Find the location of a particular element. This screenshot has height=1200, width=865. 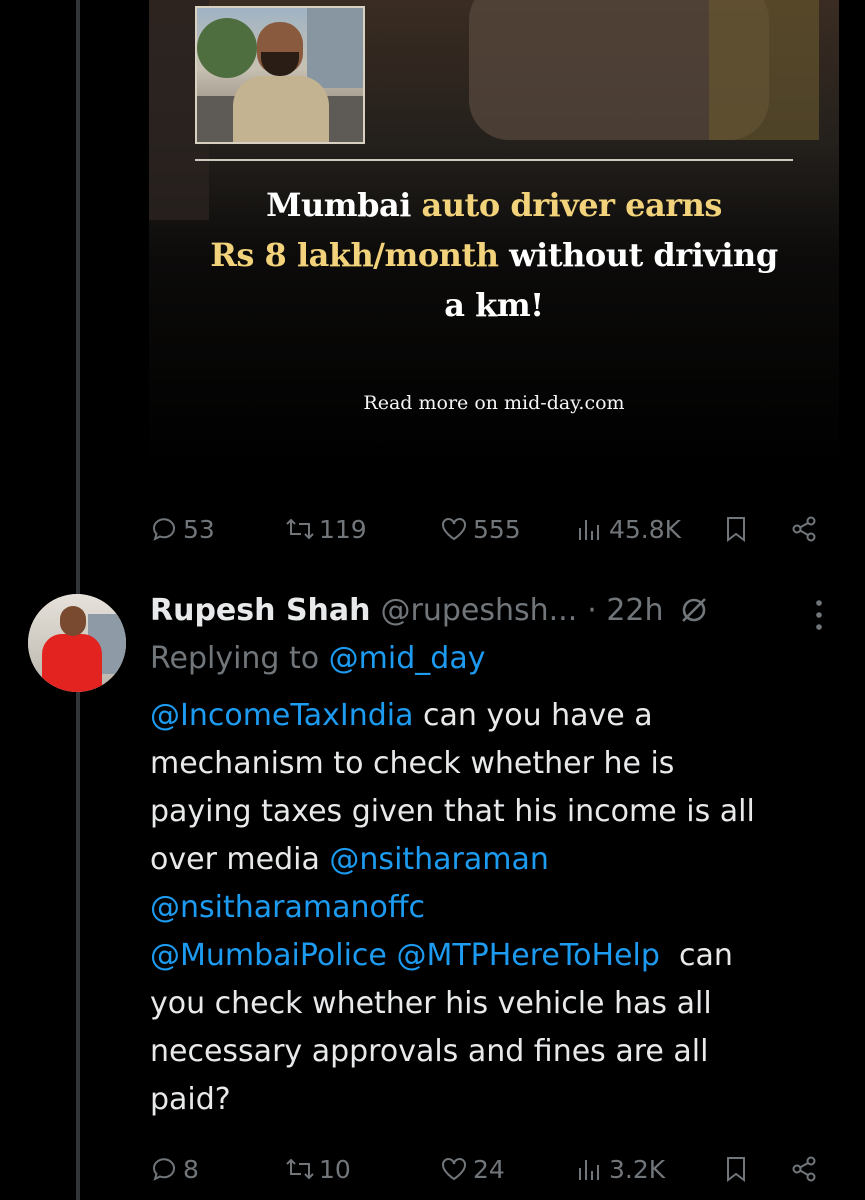

headline-text: without driving is located at coordinates (638, 255).